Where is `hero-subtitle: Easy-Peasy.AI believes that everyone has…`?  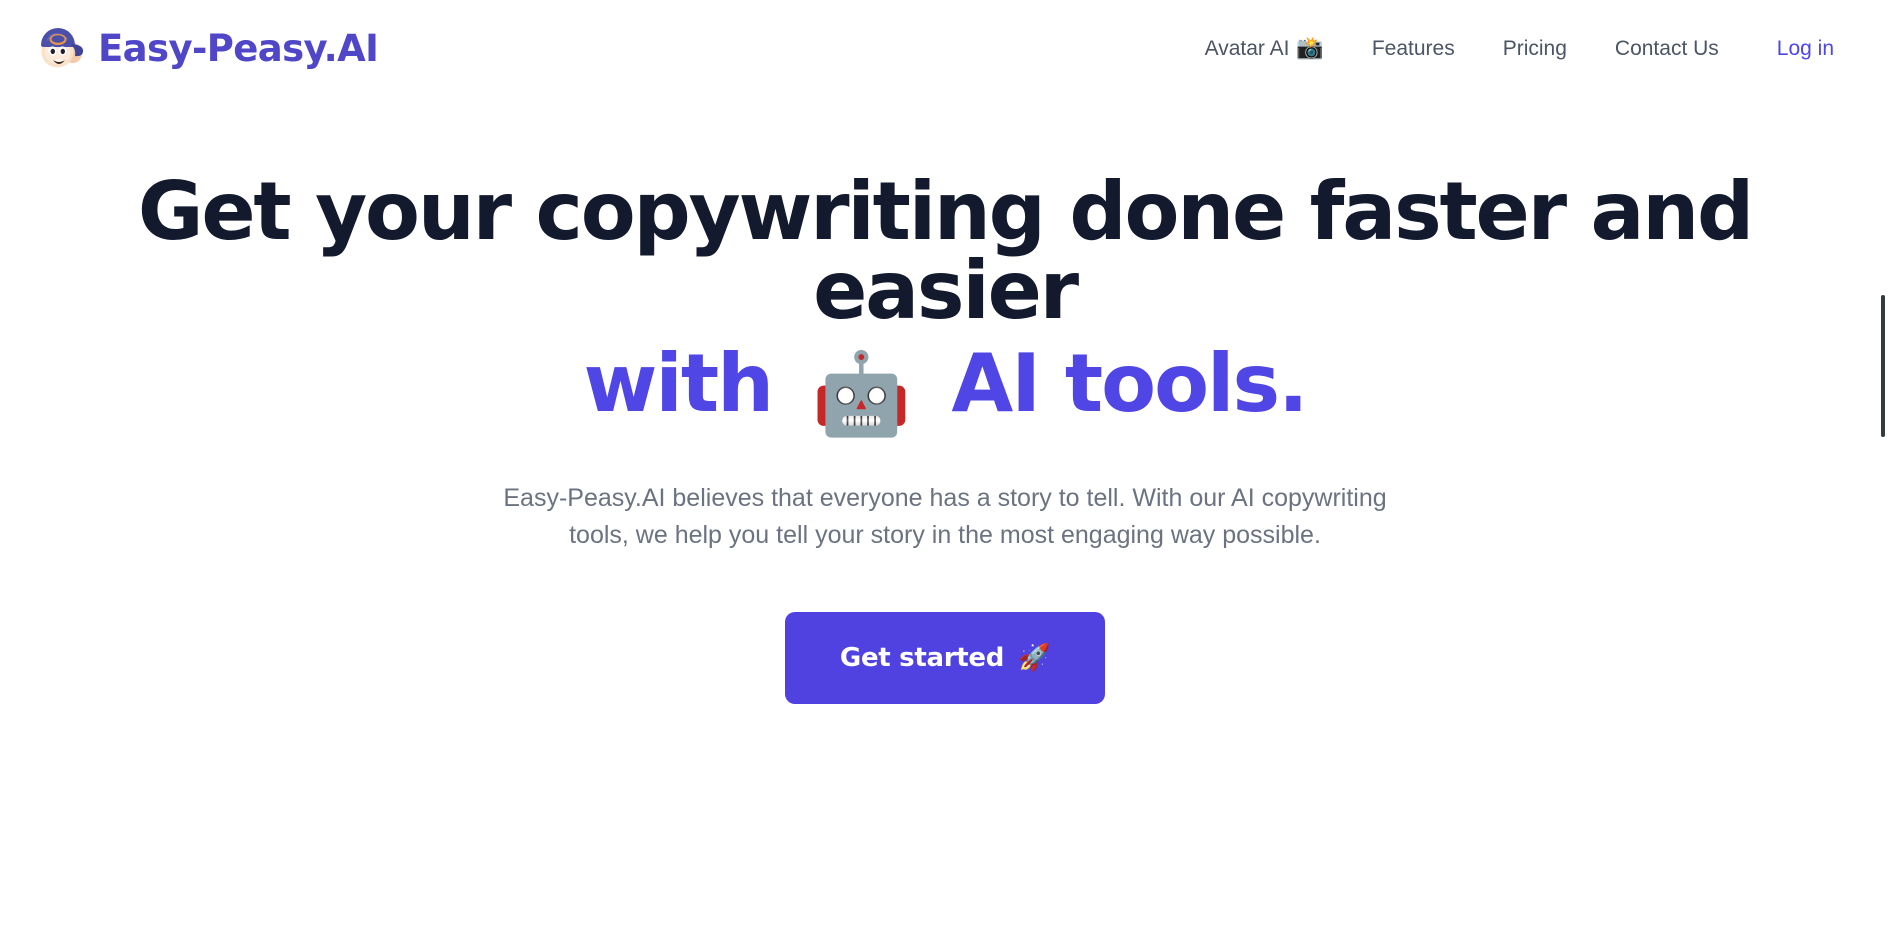 hero-subtitle: Easy-Peasy.AI believes that everyone has… is located at coordinates (945, 517).